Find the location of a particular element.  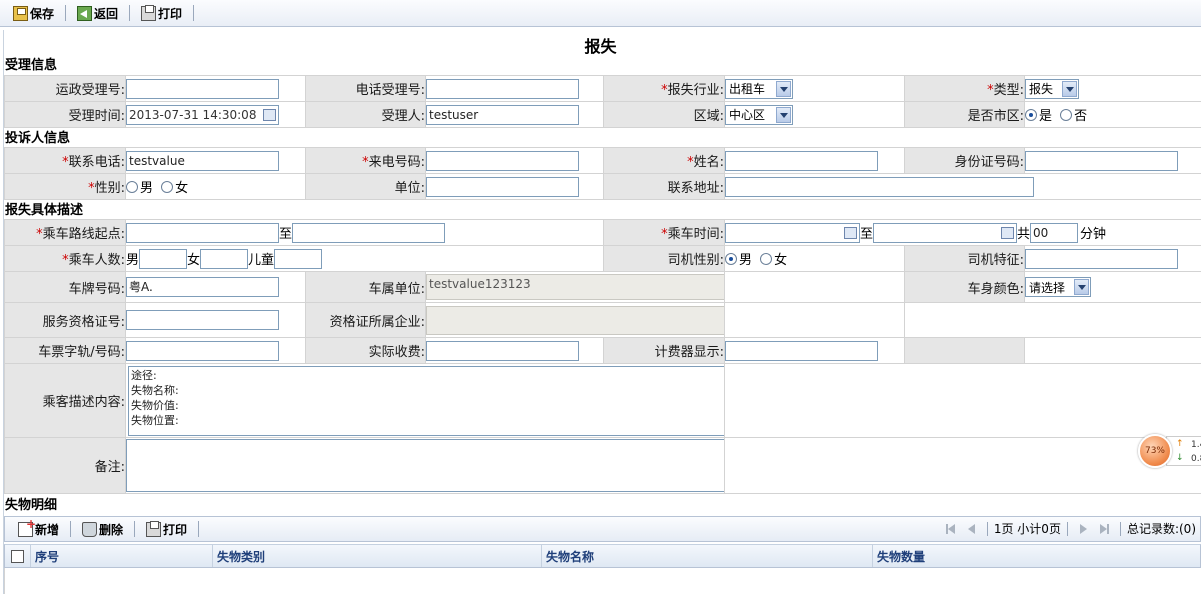

save-button: 保存 is located at coordinates (33, 13).